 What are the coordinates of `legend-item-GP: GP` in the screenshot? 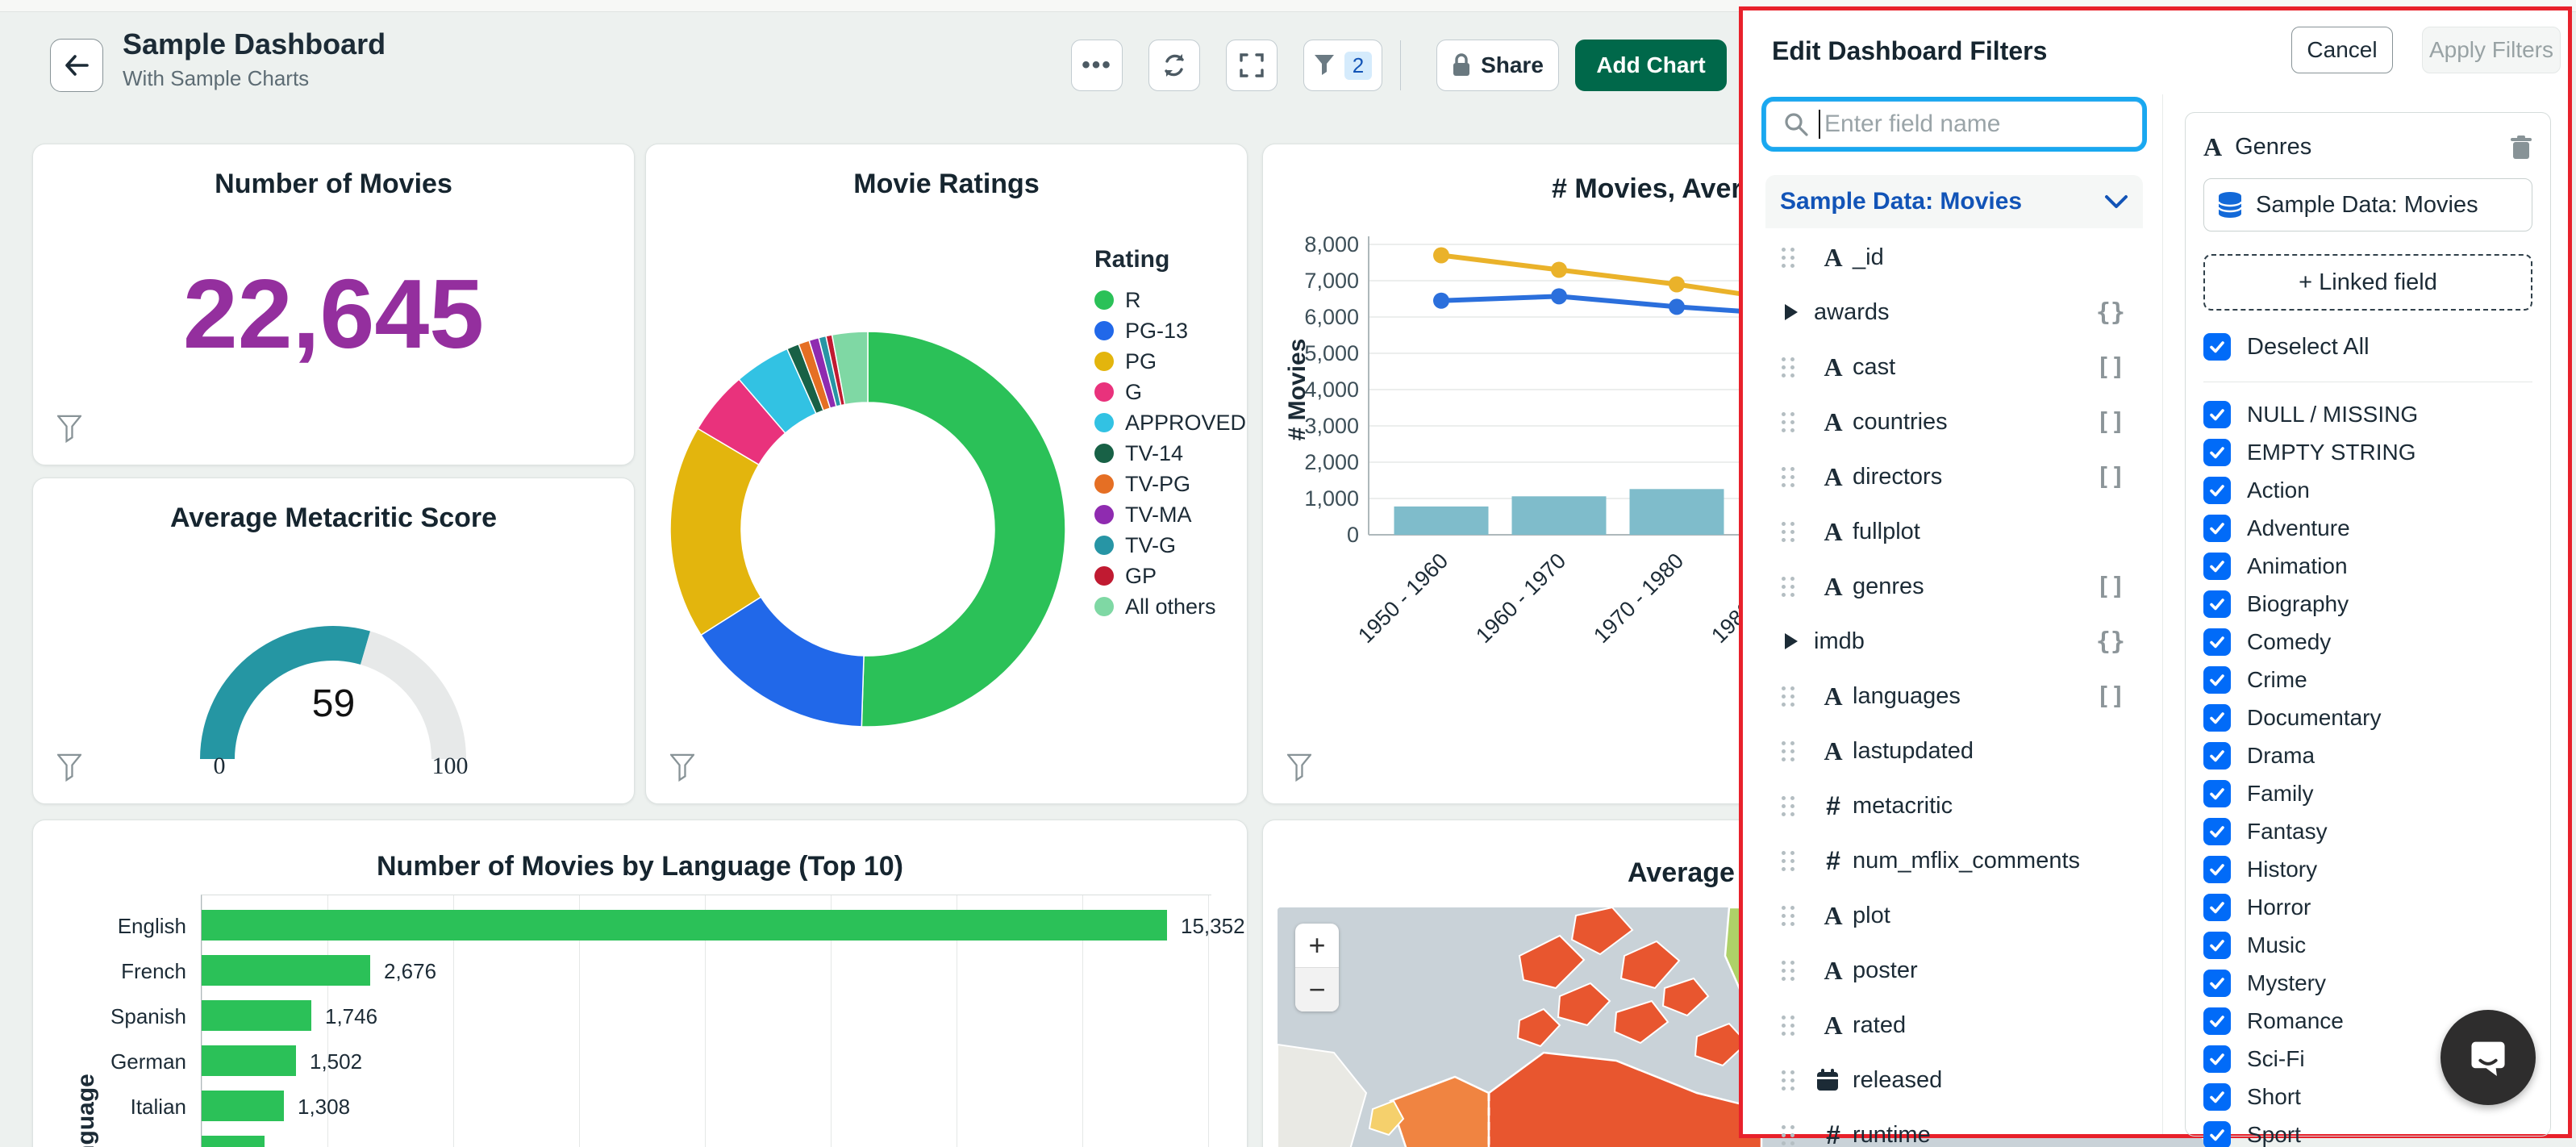 It's located at (1170, 576).